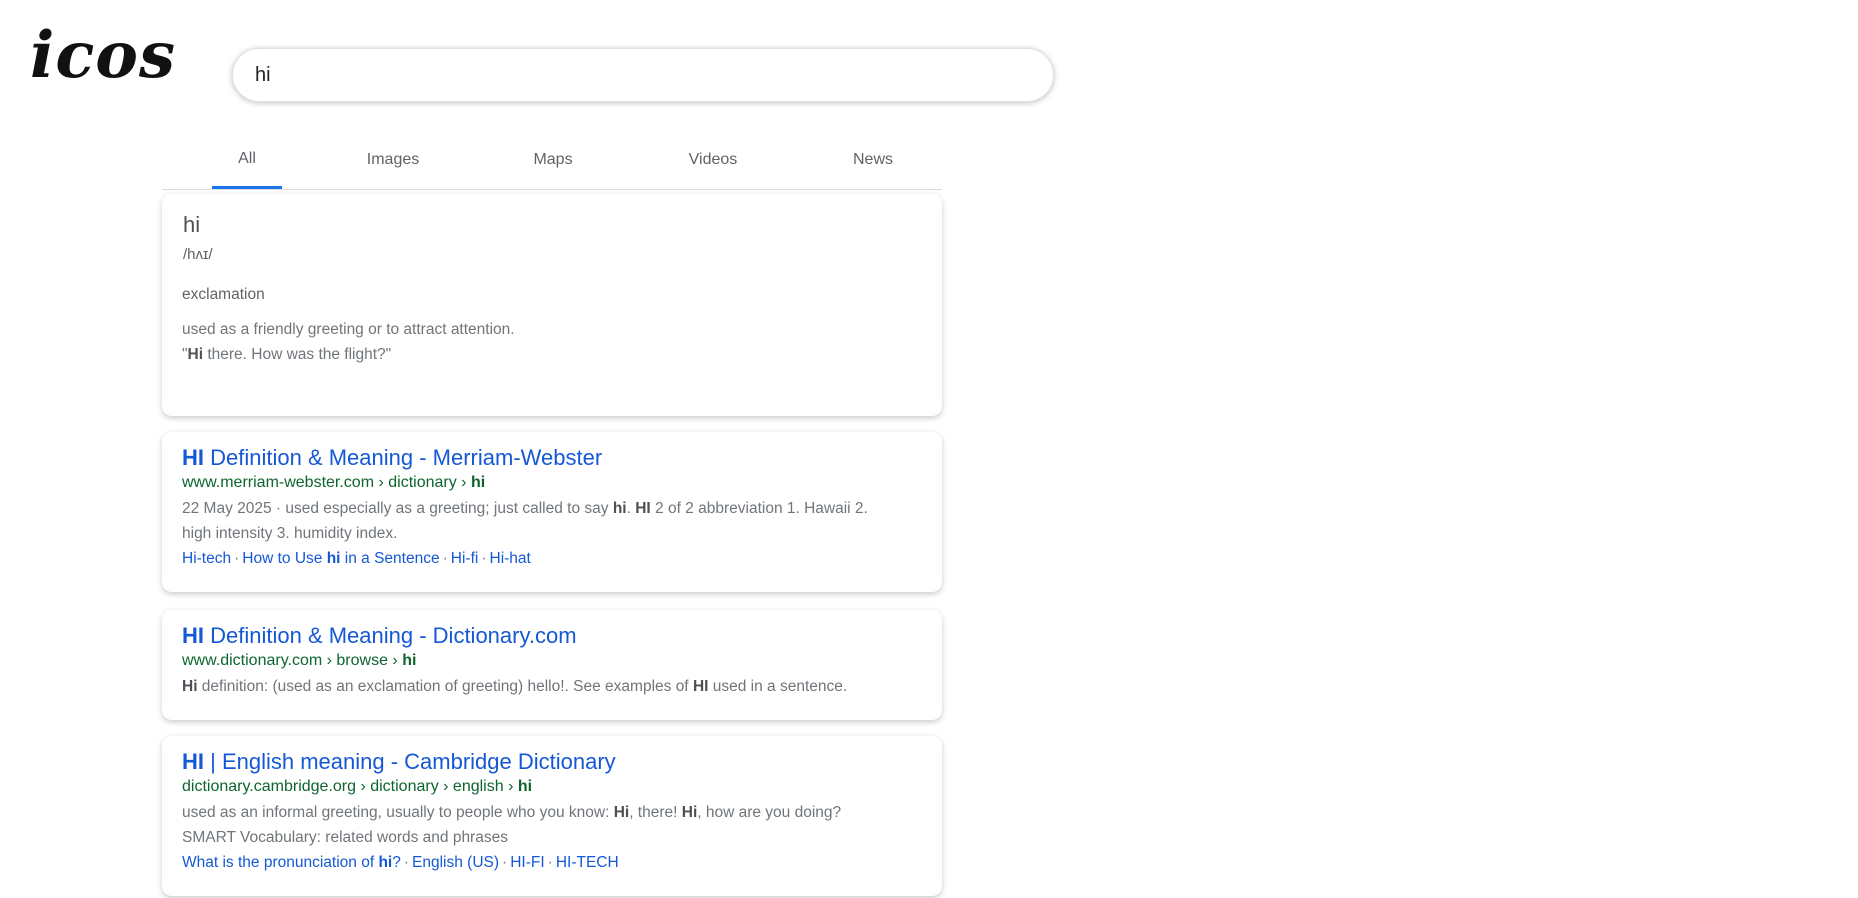  I want to click on tab-news: News, so click(873, 164).